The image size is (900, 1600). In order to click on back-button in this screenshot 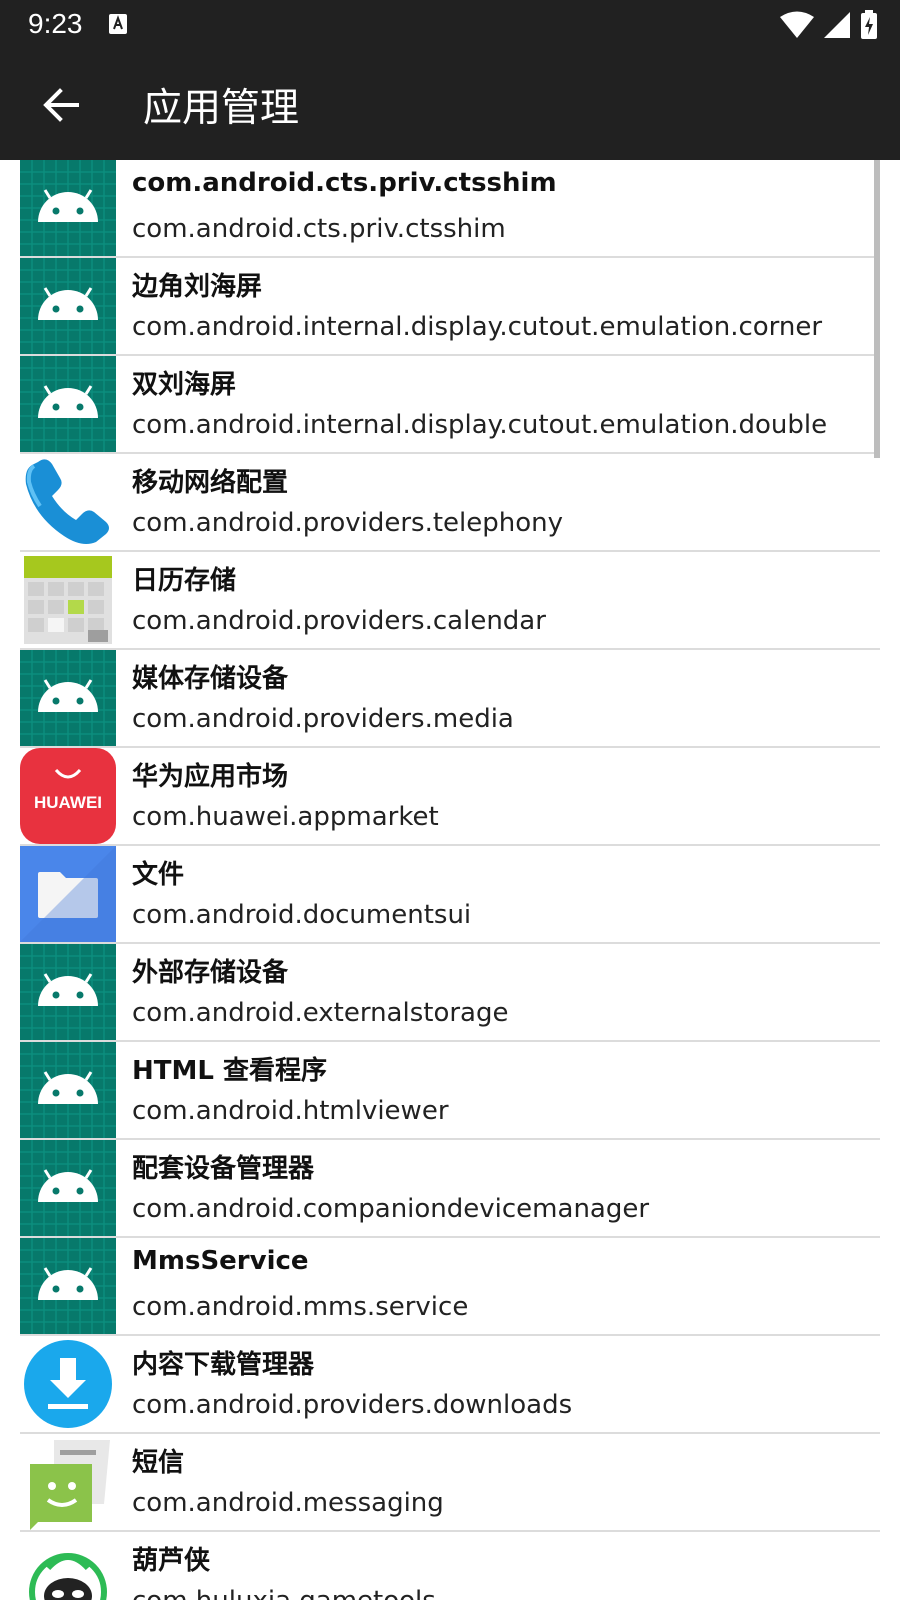, I will do `click(61, 105)`.